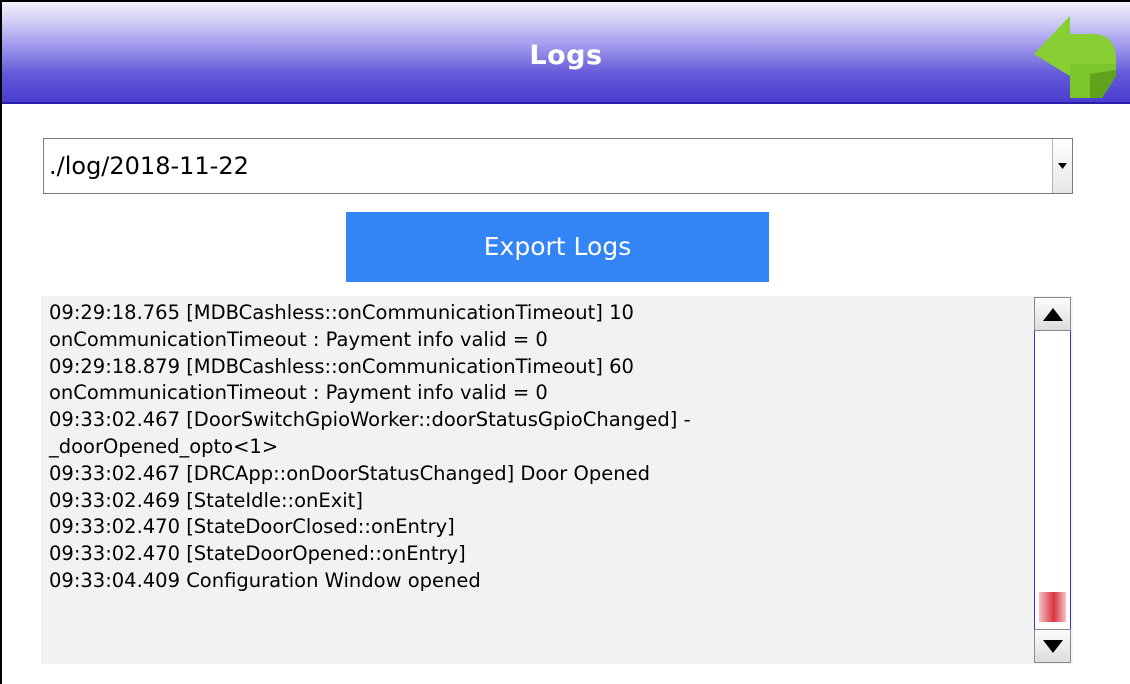 Image resolution: width=1130 pixels, height=684 pixels. I want to click on select-dropdown-button, so click(1062, 166).